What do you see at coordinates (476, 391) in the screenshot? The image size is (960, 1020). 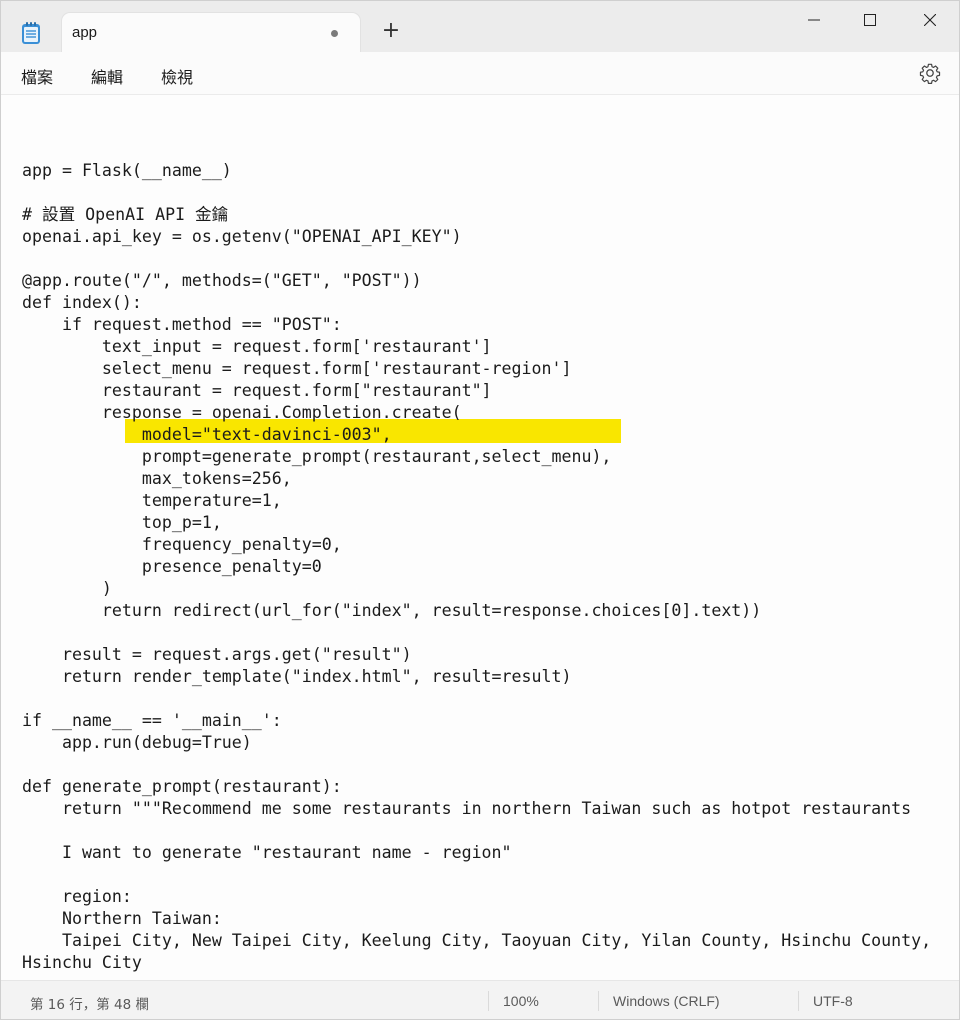 I see `code-line: restaurant = request.form["restaurant"]` at bounding box center [476, 391].